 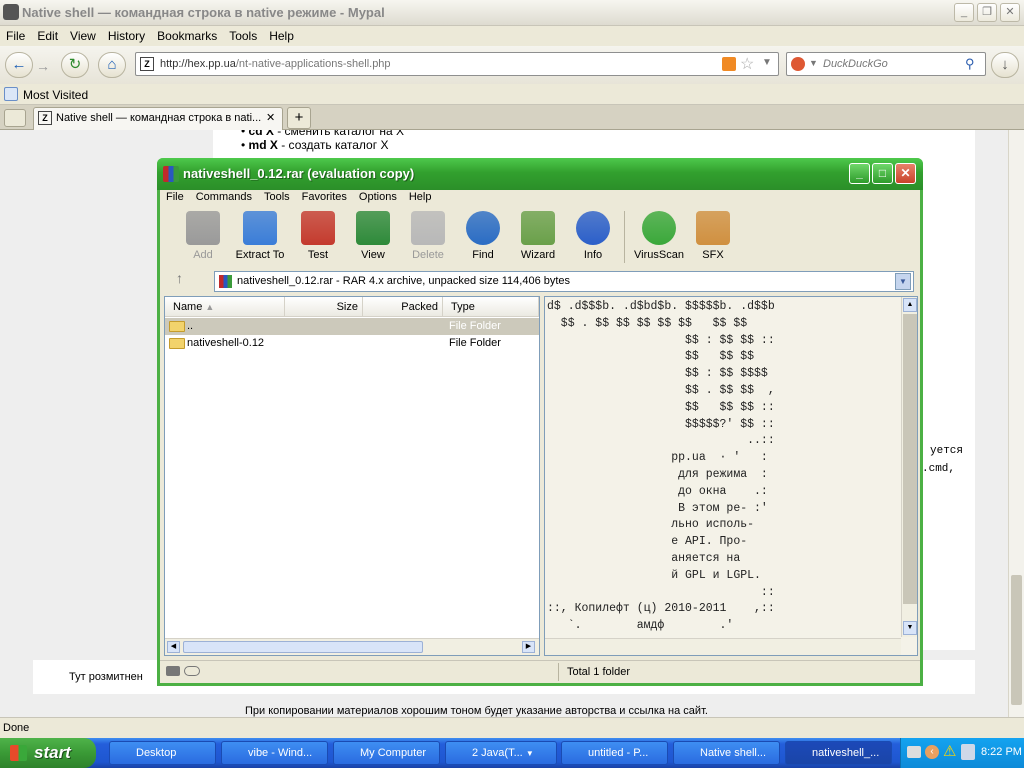 What do you see at coordinates (987, 12) in the screenshot?
I see `maximize-button: ❐` at bounding box center [987, 12].